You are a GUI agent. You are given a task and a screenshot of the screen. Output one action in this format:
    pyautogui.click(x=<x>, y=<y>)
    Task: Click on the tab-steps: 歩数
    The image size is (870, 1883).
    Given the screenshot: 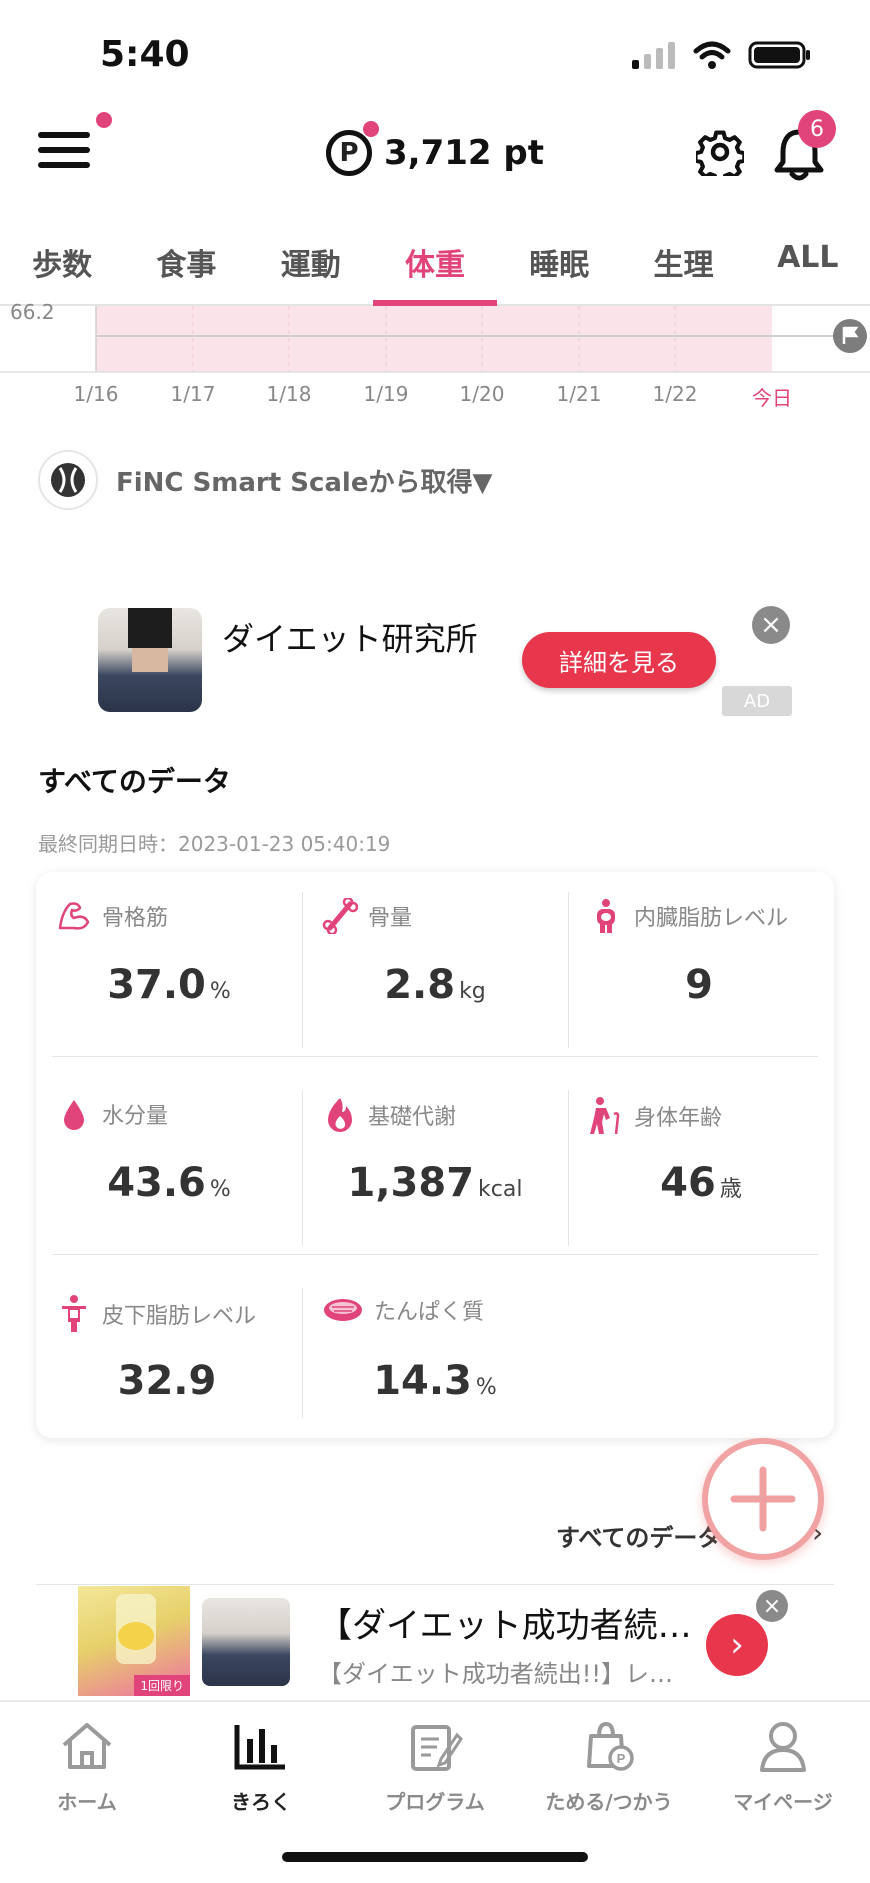 What is the action you would take?
    pyautogui.click(x=62, y=265)
    